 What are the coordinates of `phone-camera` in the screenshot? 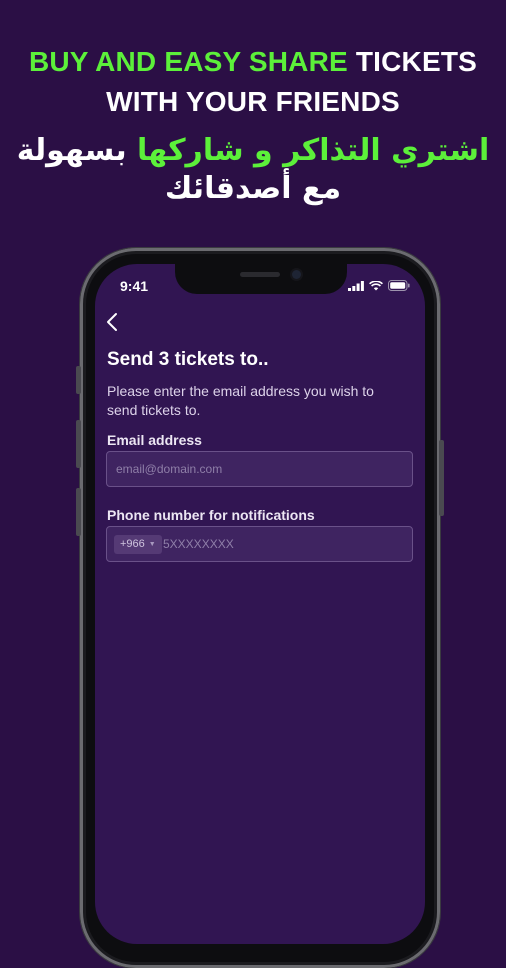 It's located at (296, 274).